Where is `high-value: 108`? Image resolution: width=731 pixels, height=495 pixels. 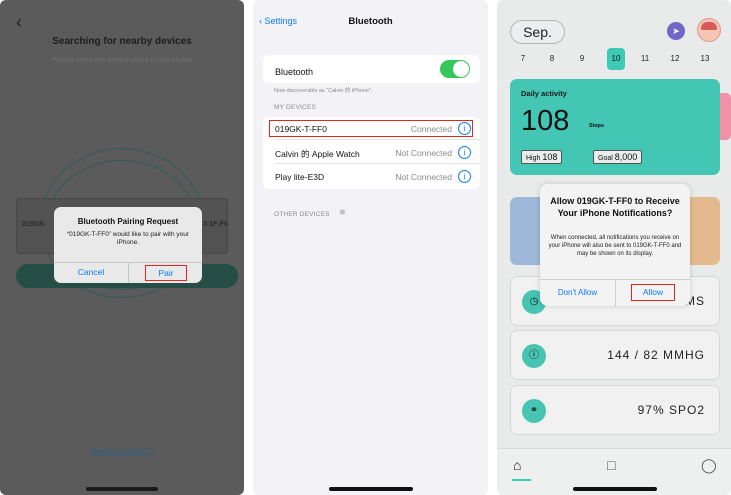 high-value: 108 is located at coordinates (550, 157).